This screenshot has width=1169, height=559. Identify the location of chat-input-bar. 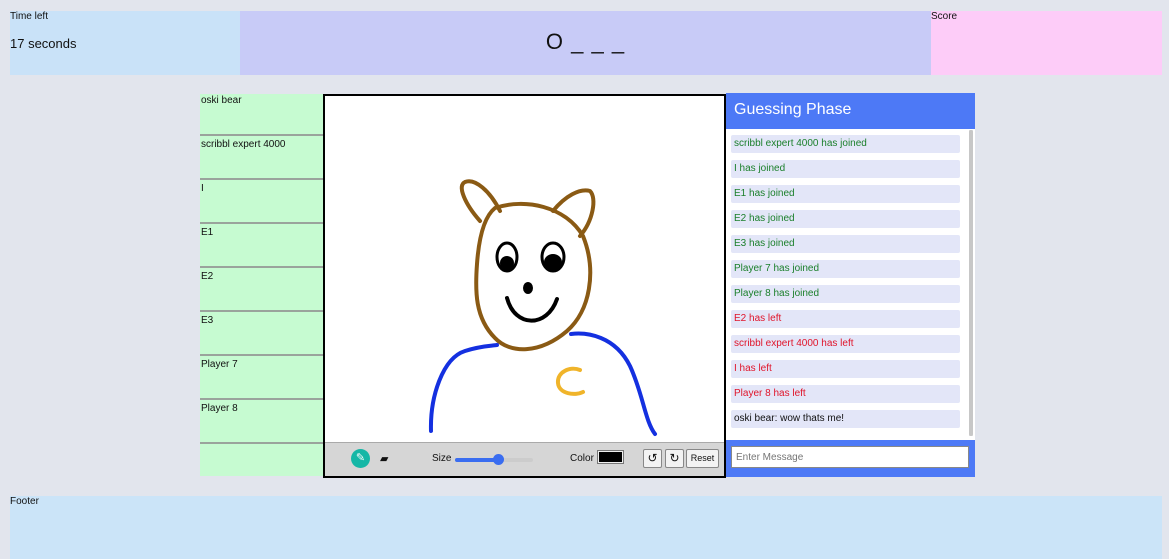
(850, 458).